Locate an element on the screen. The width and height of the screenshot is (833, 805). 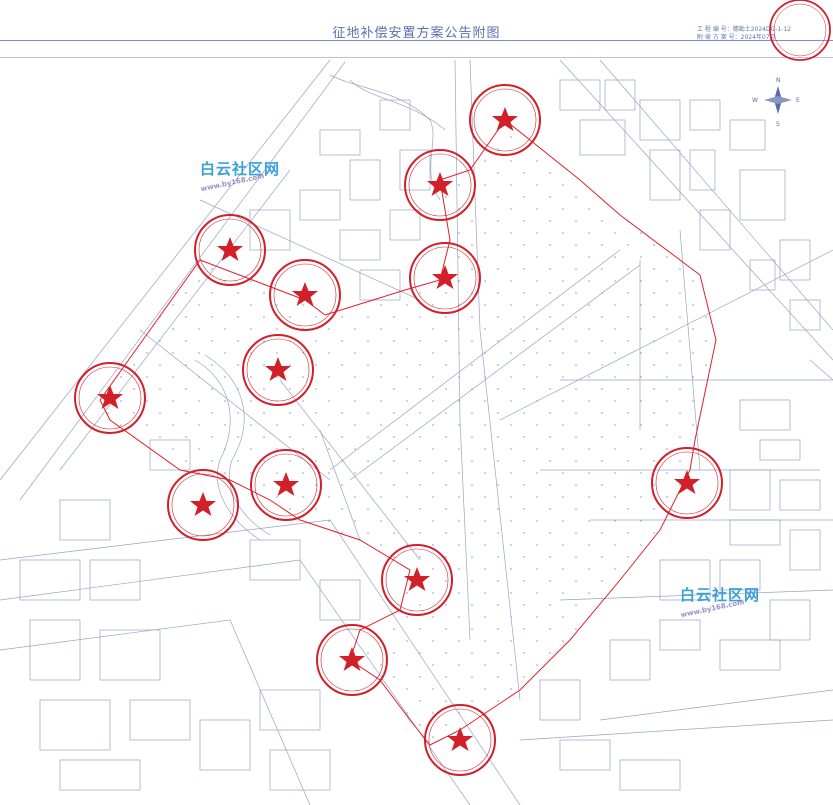
watermark-logo-top: 白云社区网 www.by168.com is located at coordinates (240, 177).